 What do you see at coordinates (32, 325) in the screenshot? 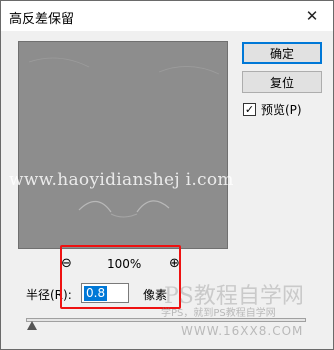
I see `radius-slider-thumb` at bounding box center [32, 325].